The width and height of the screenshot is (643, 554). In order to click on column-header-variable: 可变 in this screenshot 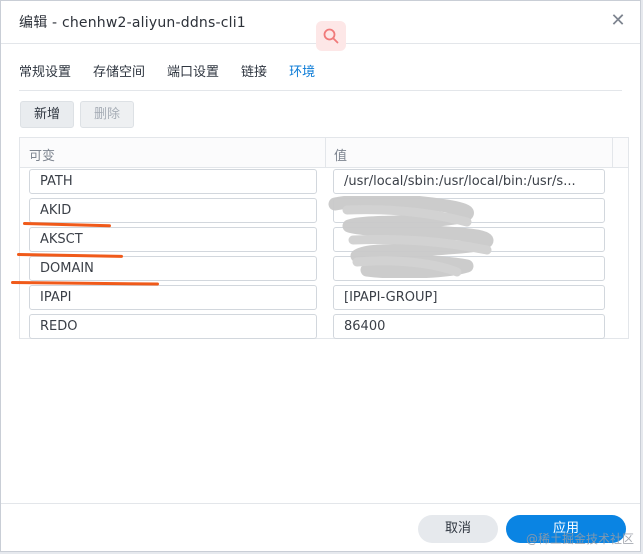, I will do `click(42, 156)`.